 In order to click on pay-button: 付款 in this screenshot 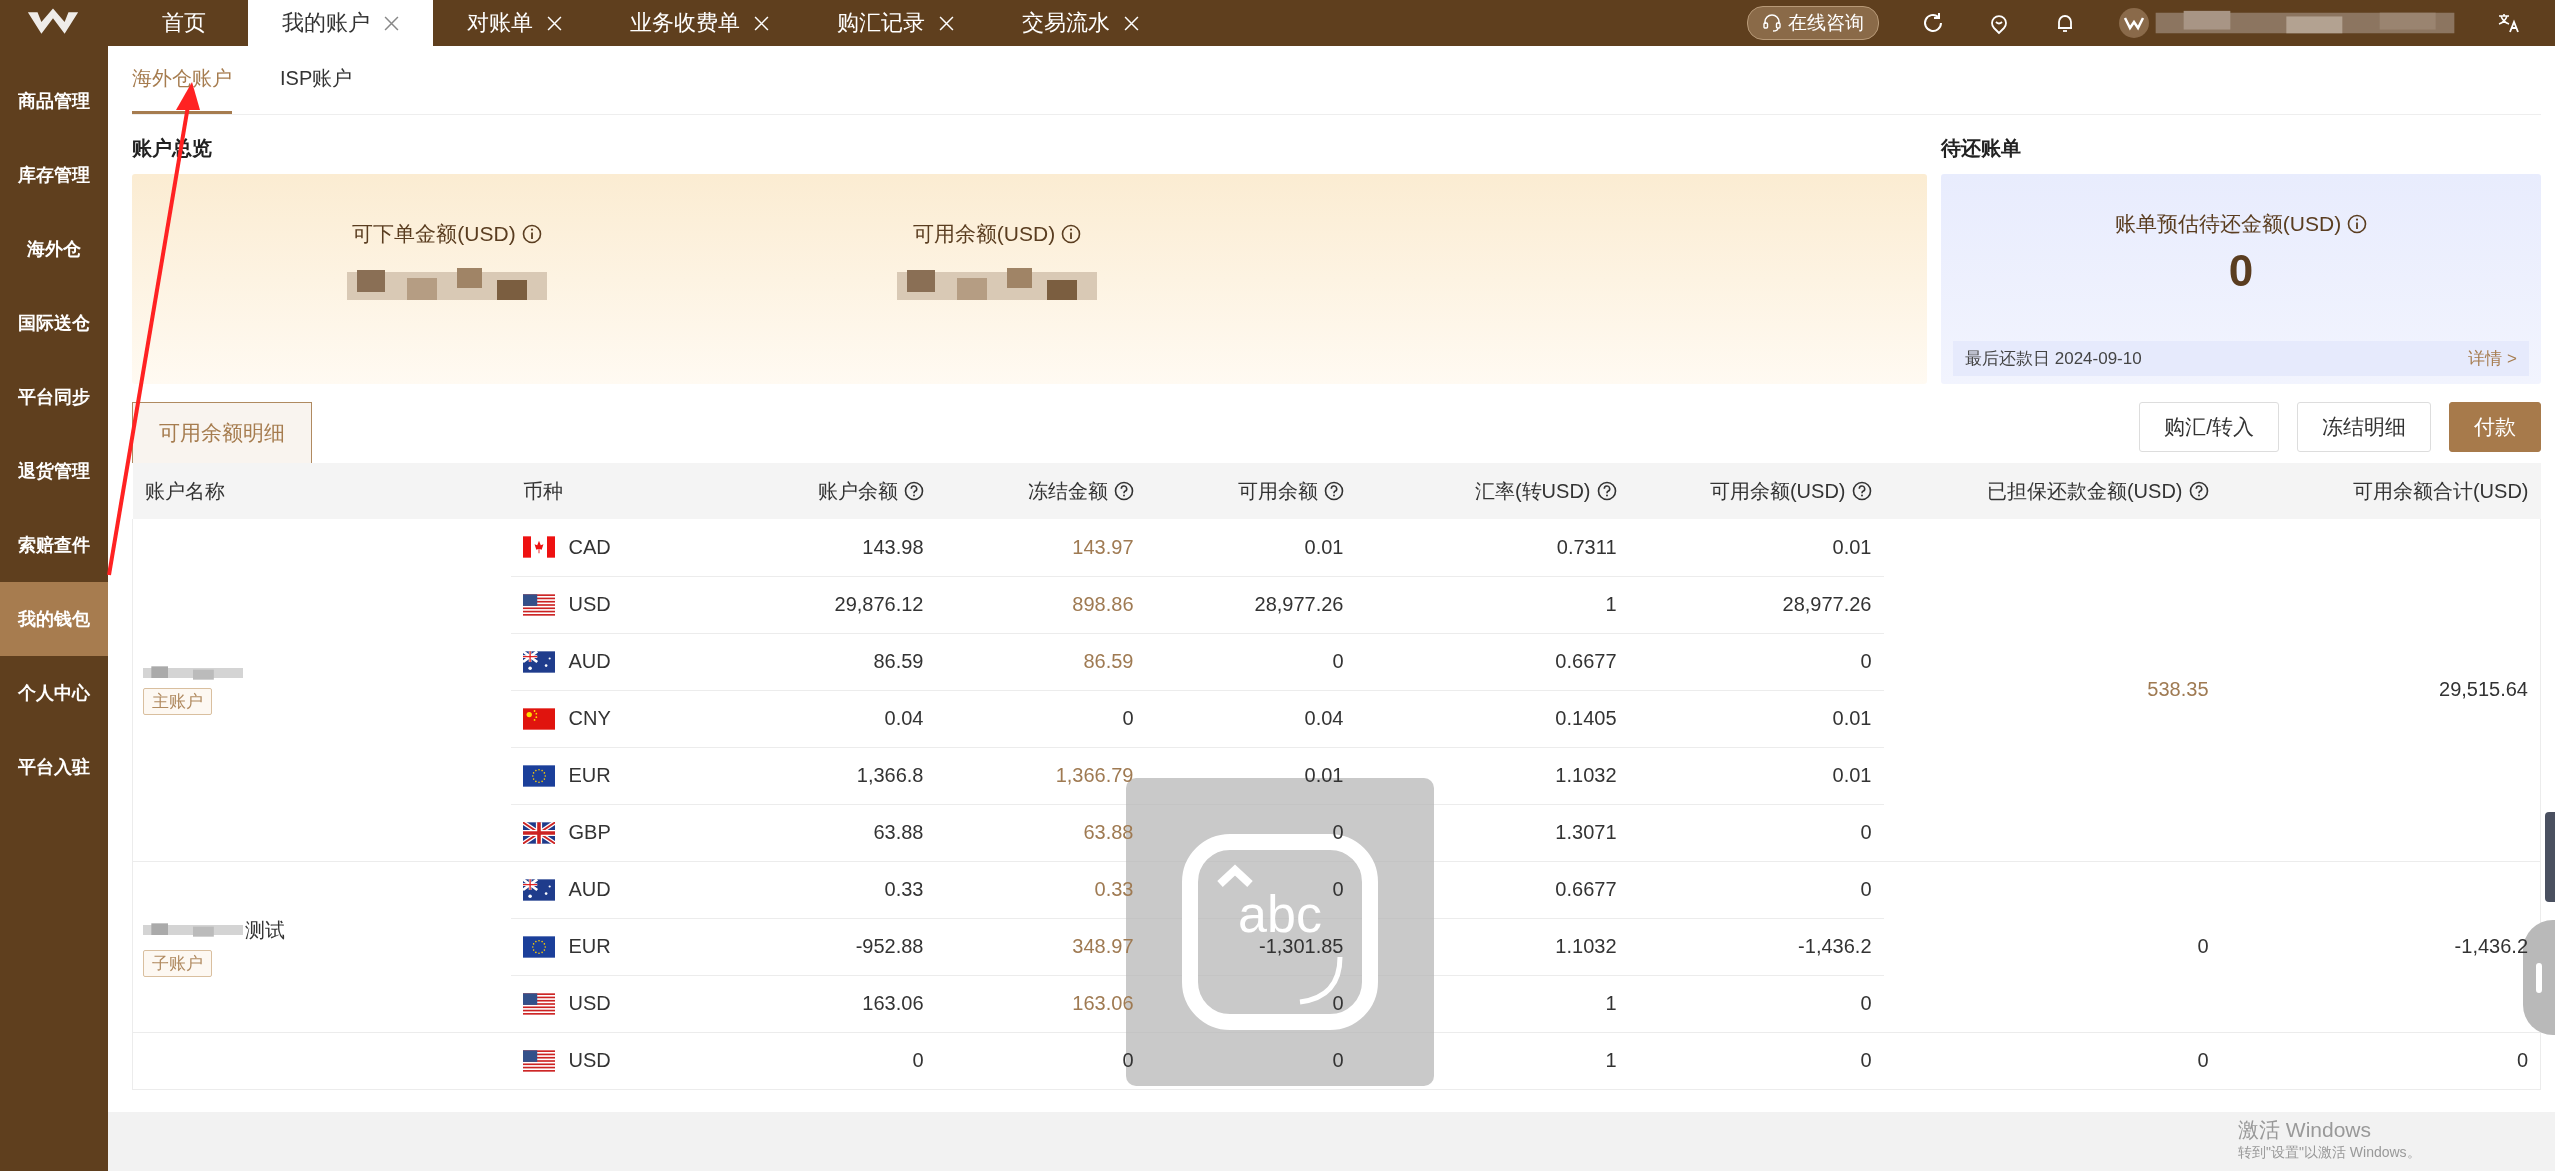, I will do `click(2495, 427)`.